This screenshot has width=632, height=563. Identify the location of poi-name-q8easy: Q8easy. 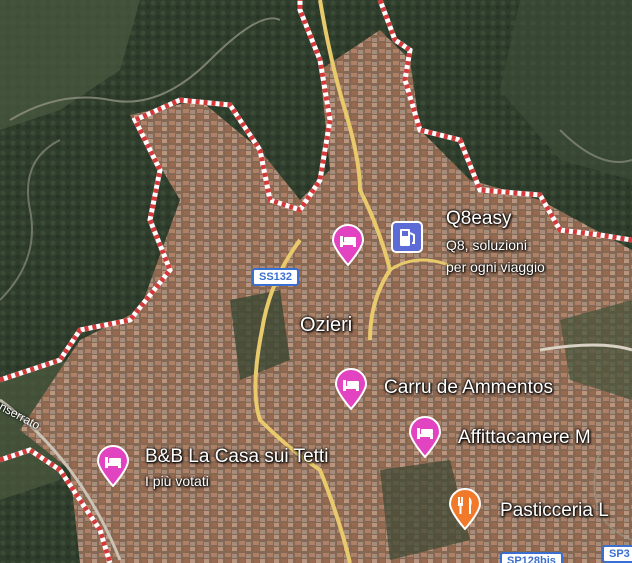
(478, 219).